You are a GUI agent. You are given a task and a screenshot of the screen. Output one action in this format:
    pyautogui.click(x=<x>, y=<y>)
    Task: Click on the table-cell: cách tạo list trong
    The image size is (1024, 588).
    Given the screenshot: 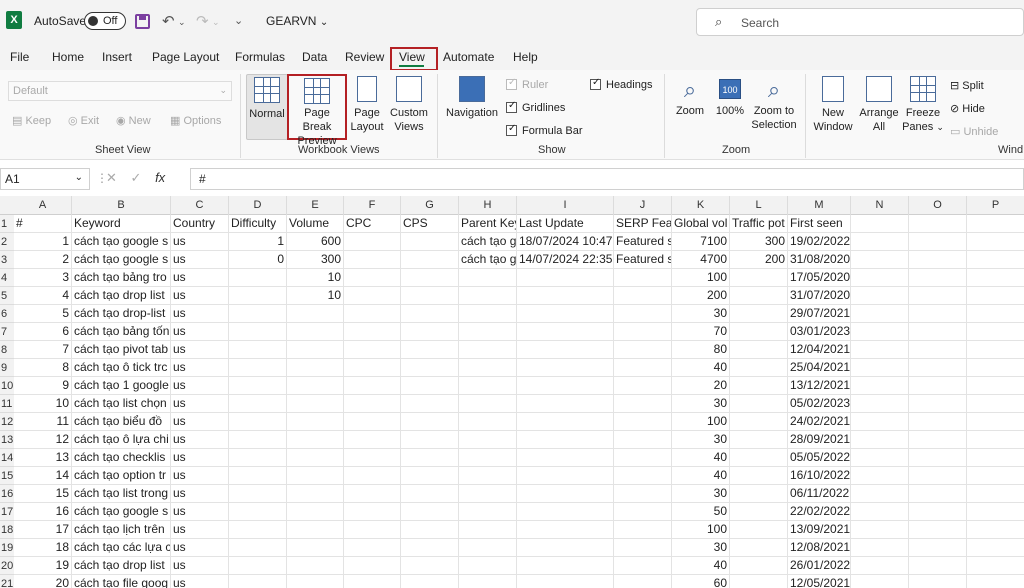 What is the action you would take?
    pyautogui.click(x=121, y=494)
    